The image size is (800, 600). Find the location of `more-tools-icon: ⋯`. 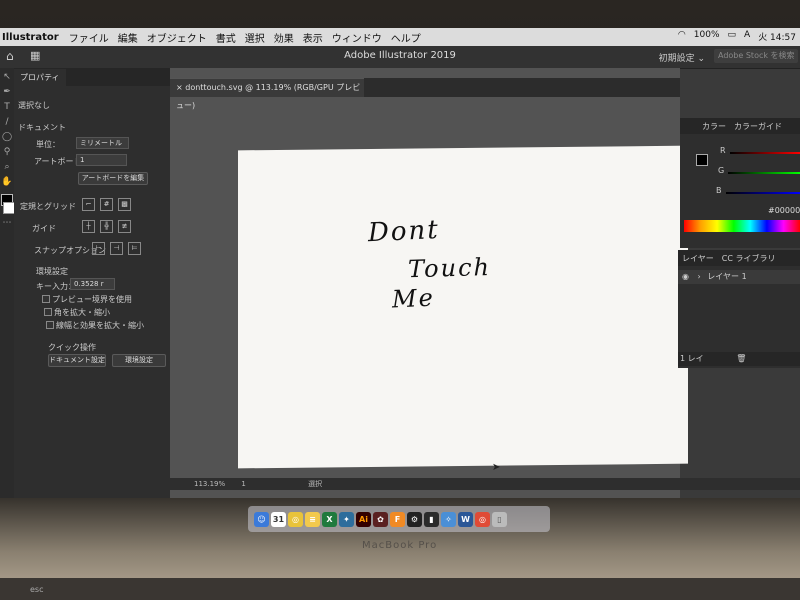

more-tools-icon: ⋯ is located at coordinates (7, 223).